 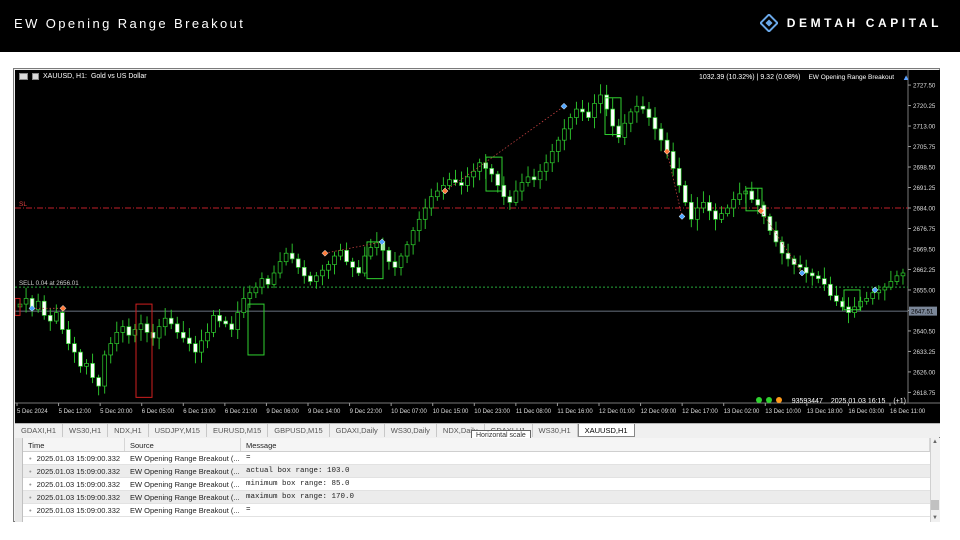 What do you see at coordinates (183, 444) in the screenshot?
I see `col-source: Source` at bounding box center [183, 444].